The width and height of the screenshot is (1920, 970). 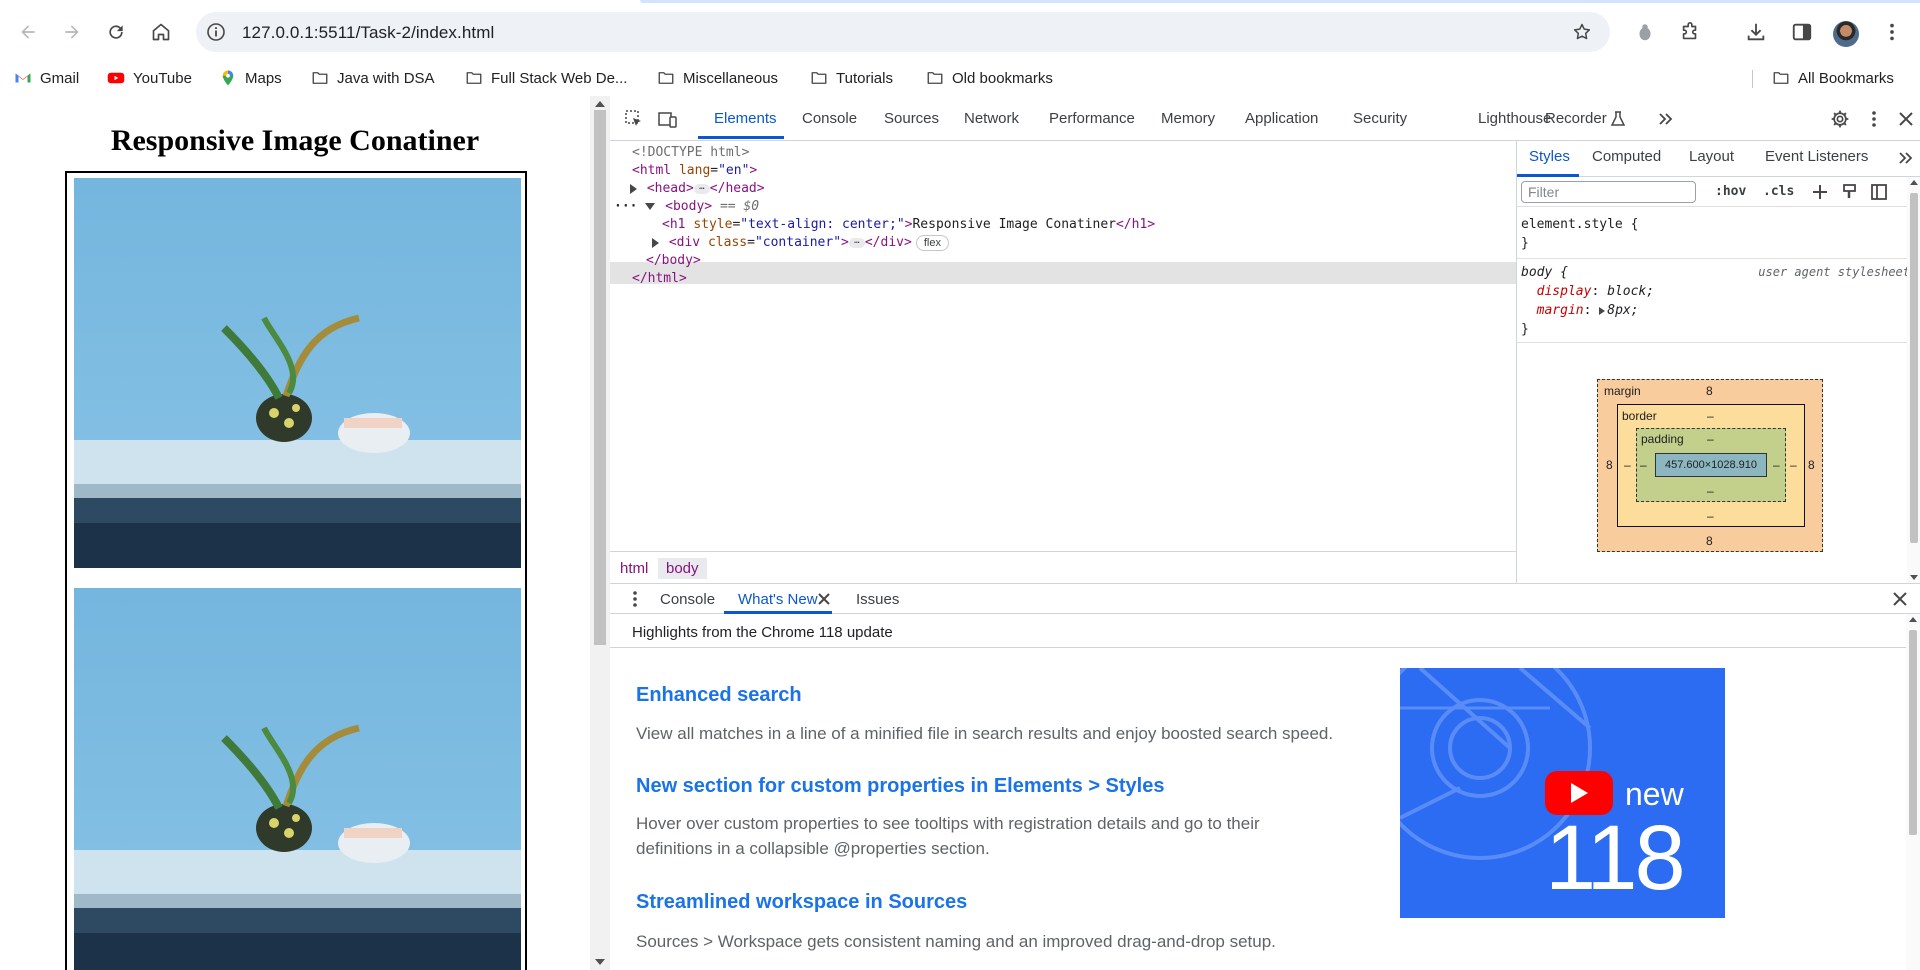 What do you see at coordinates (1756, 32) in the screenshot?
I see `downloads-button` at bounding box center [1756, 32].